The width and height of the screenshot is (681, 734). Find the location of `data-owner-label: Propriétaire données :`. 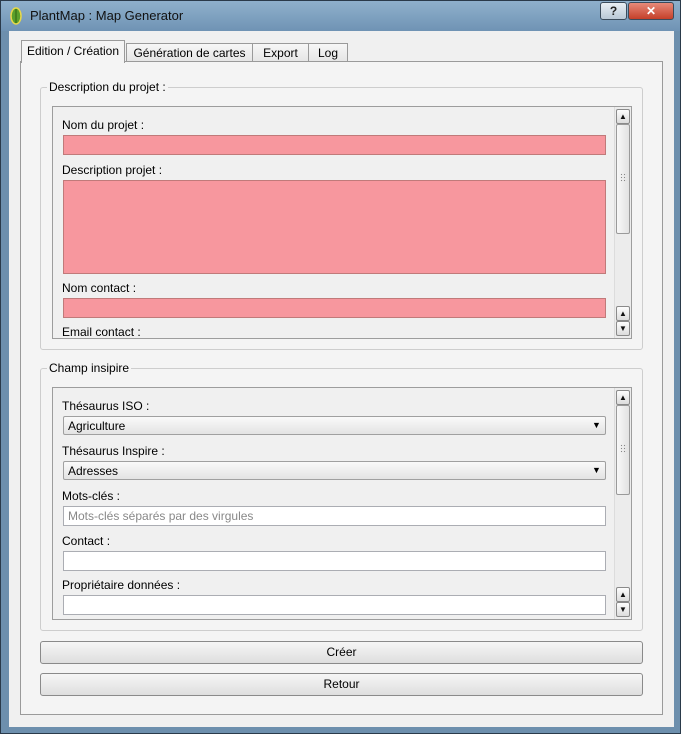

data-owner-label: Propriétaire données : is located at coordinates (121, 585).